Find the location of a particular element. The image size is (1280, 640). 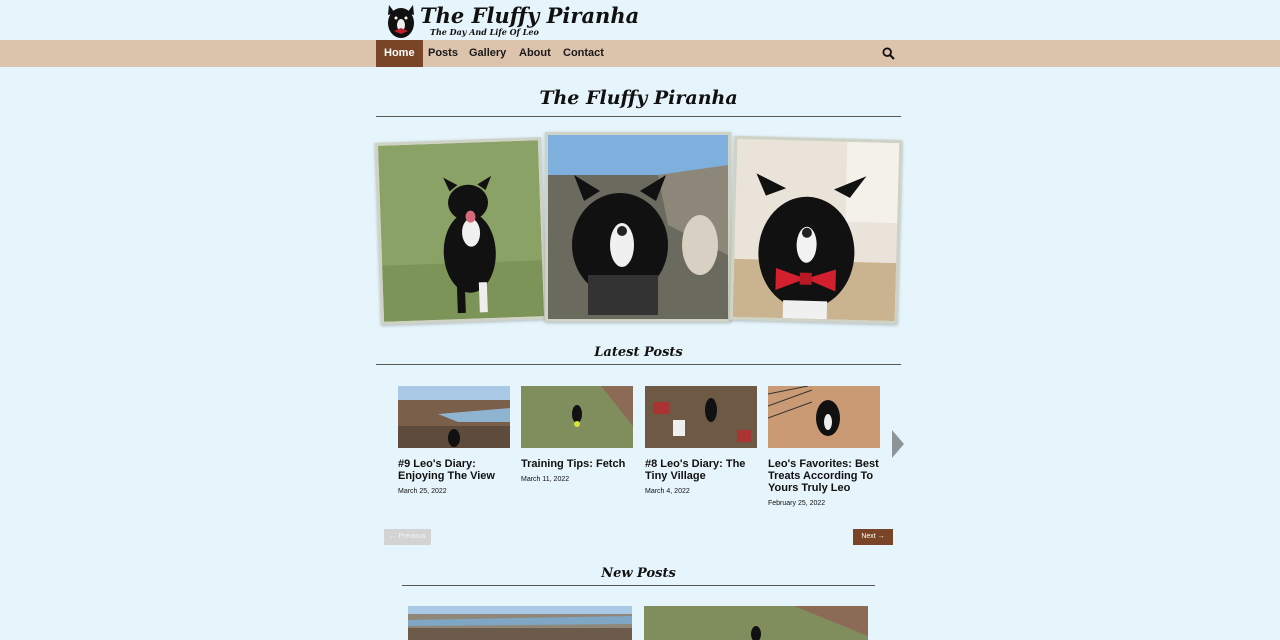

carousel-next-arrow-icon is located at coordinates (898, 444).